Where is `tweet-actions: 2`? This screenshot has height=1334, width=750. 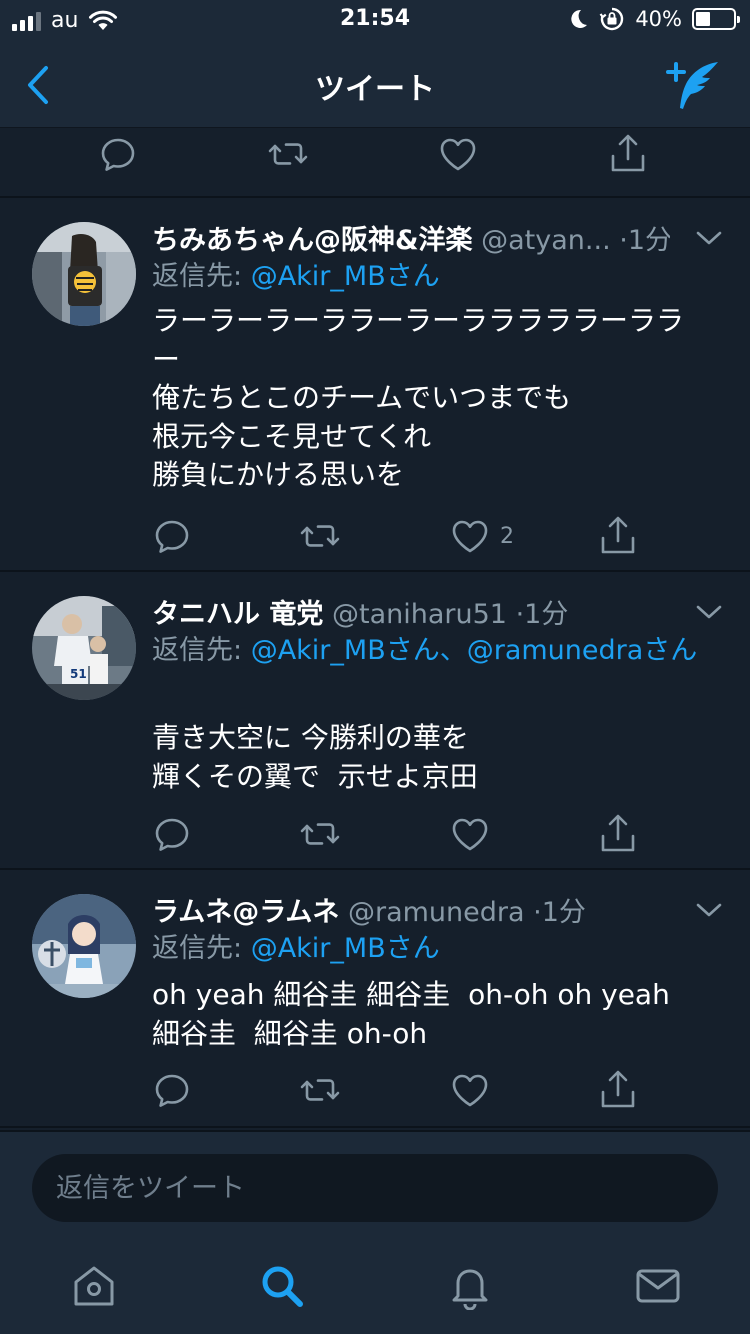 tweet-actions: 2 is located at coordinates (400, 536).